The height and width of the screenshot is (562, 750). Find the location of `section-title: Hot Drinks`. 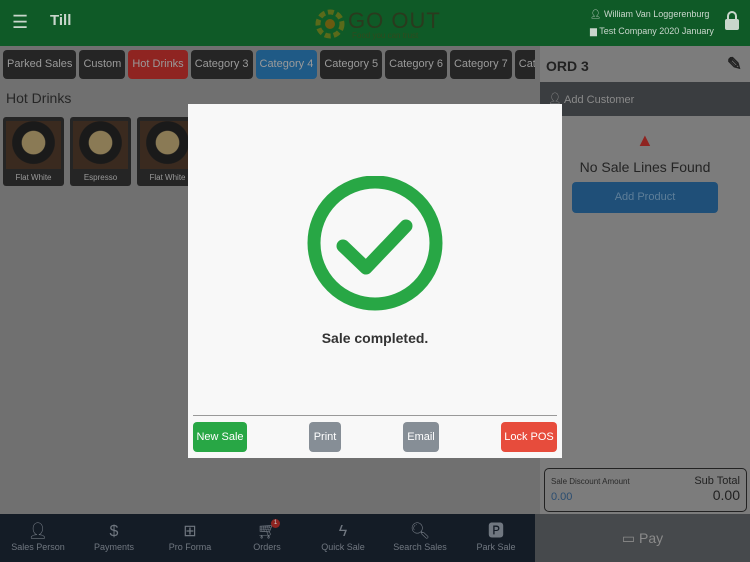

section-title: Hot Drinks is located at coordinates (39, 98).